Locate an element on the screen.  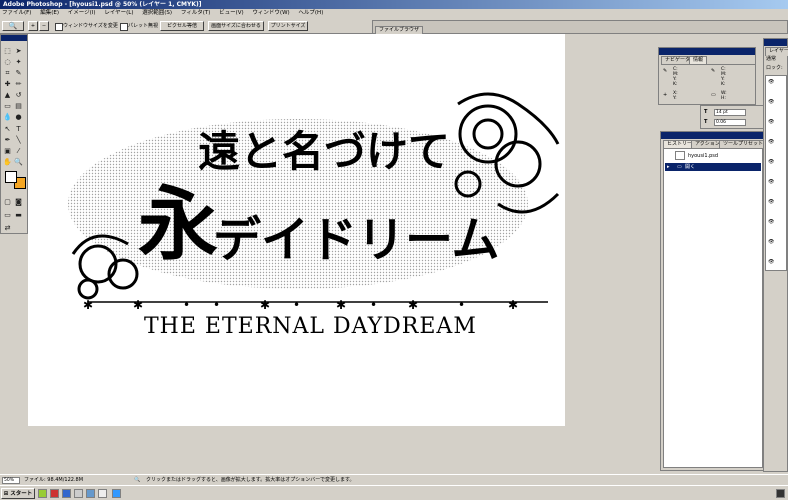
mail-icon is located at coordinates (102, 493).